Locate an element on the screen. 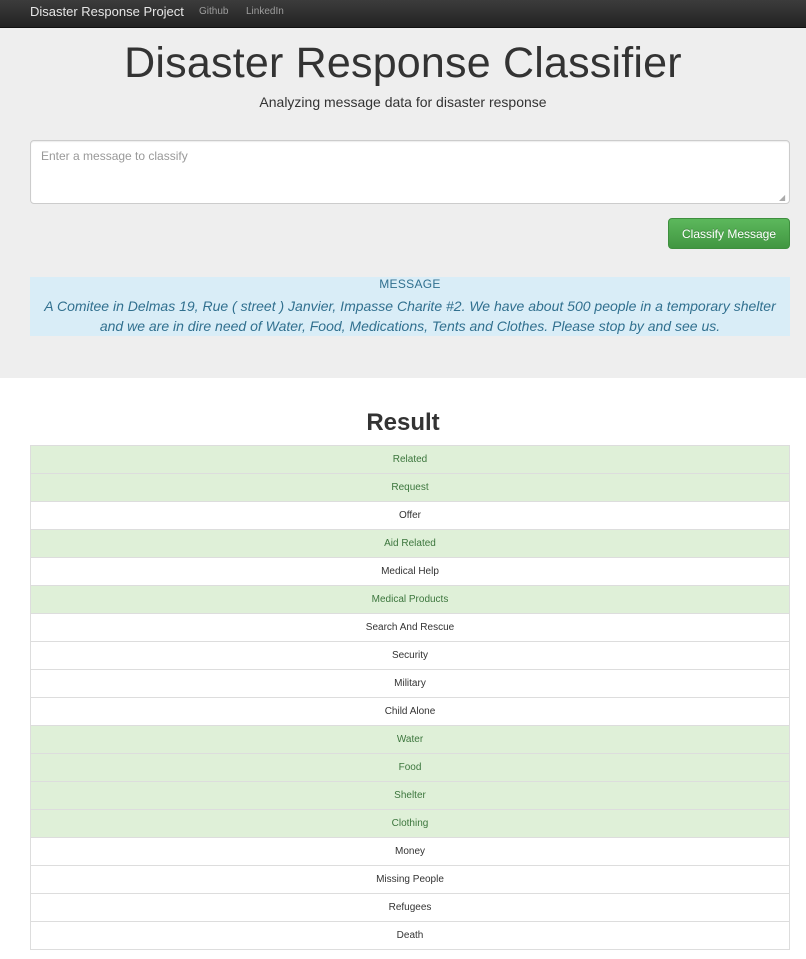 The width and height of the screenshot is (806, 959). result-row: Aid Related is located at coordinates (410, 544).